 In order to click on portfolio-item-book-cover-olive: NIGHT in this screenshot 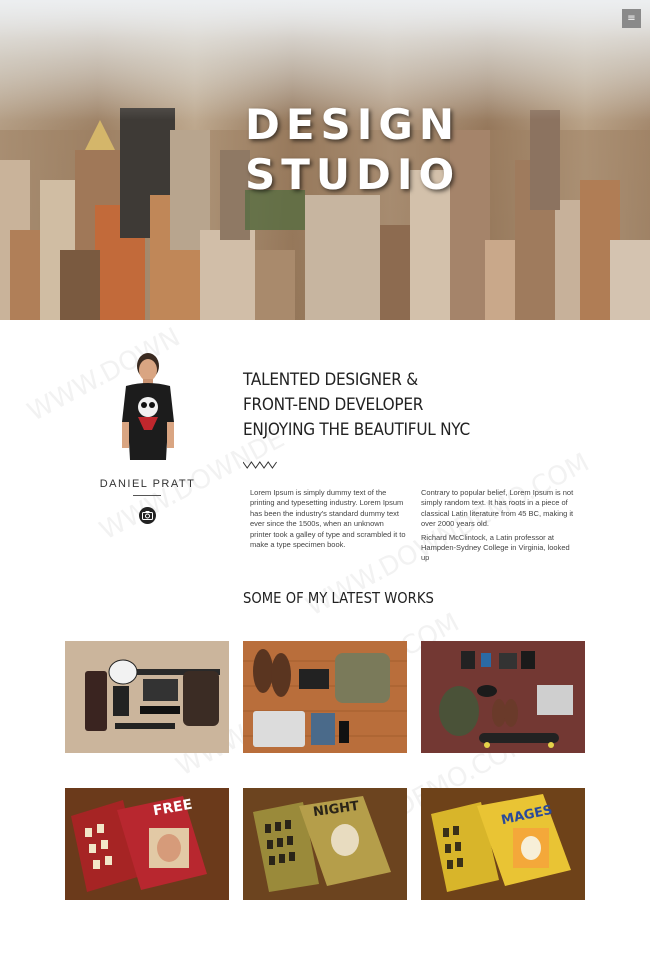, I will do `click(325, 844)`.